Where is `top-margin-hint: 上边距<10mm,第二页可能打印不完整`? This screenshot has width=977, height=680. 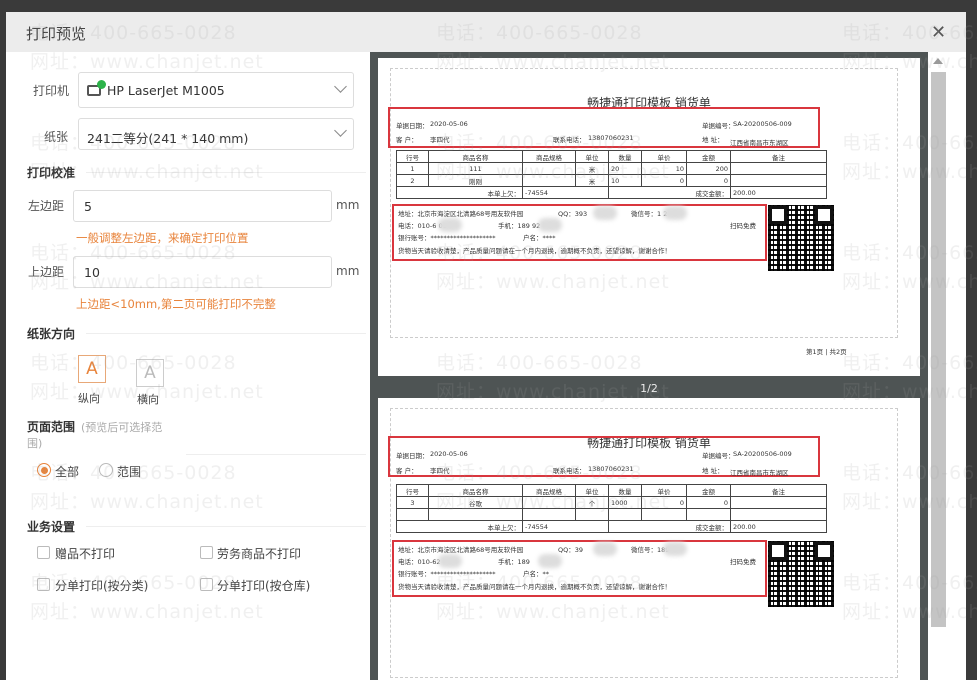
top-margin-hint: 上边距<10mm,第二页可能打印不完整 is located at coordinates (176, 304).